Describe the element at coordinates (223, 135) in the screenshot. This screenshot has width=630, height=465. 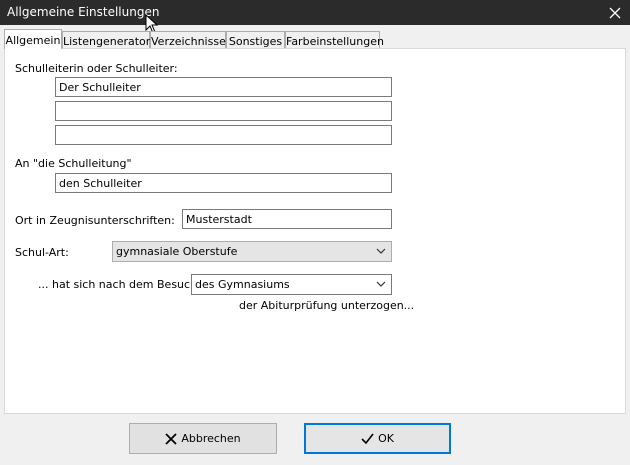
I see `principal-line3-input` at that location.